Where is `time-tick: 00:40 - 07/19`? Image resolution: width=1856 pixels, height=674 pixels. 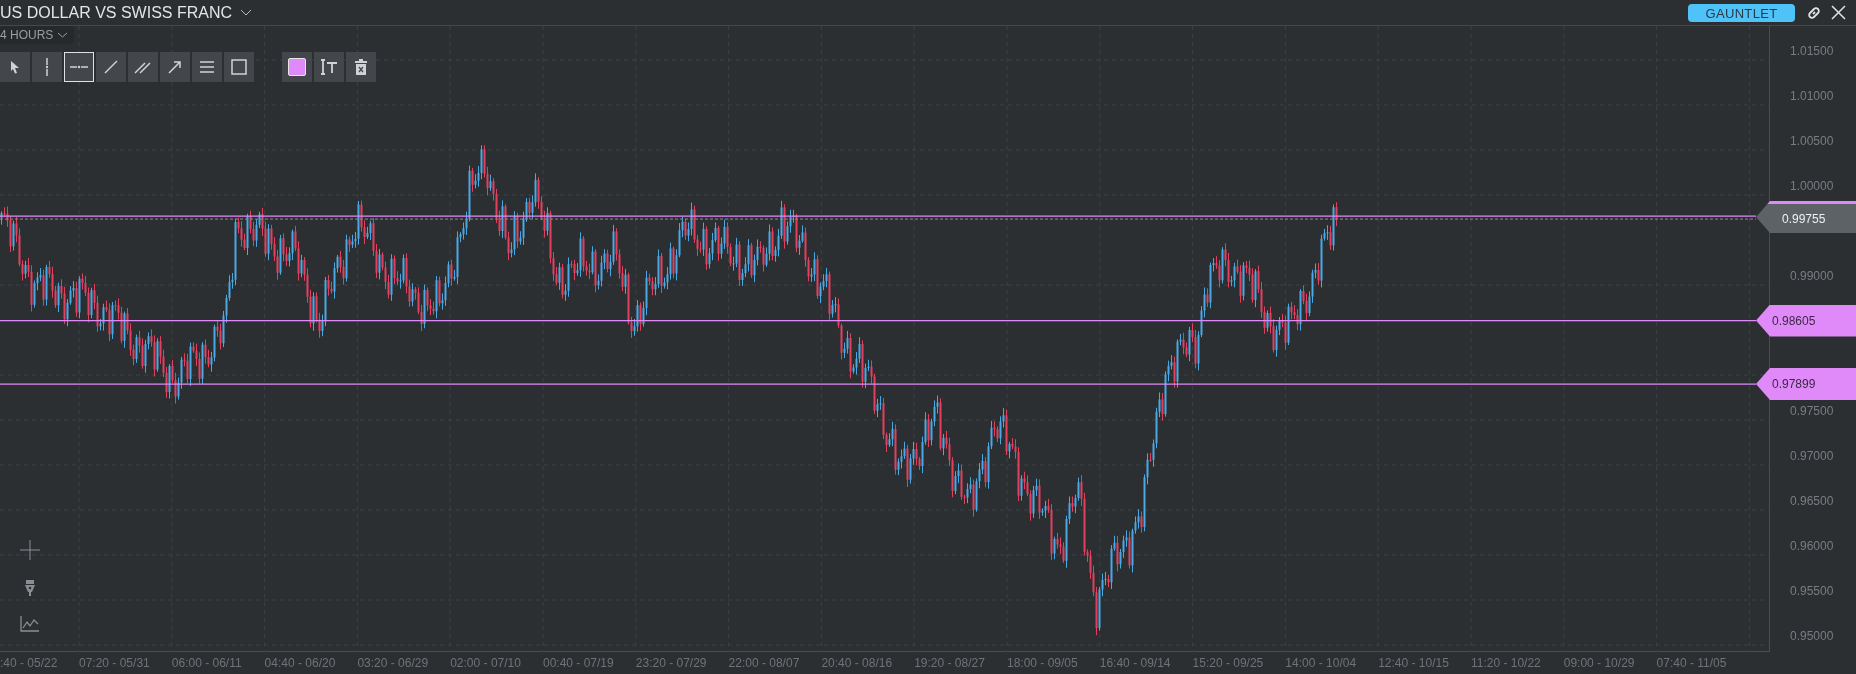
time-tick: 00:40 - 07/19 is located at coordinates (579, 663).